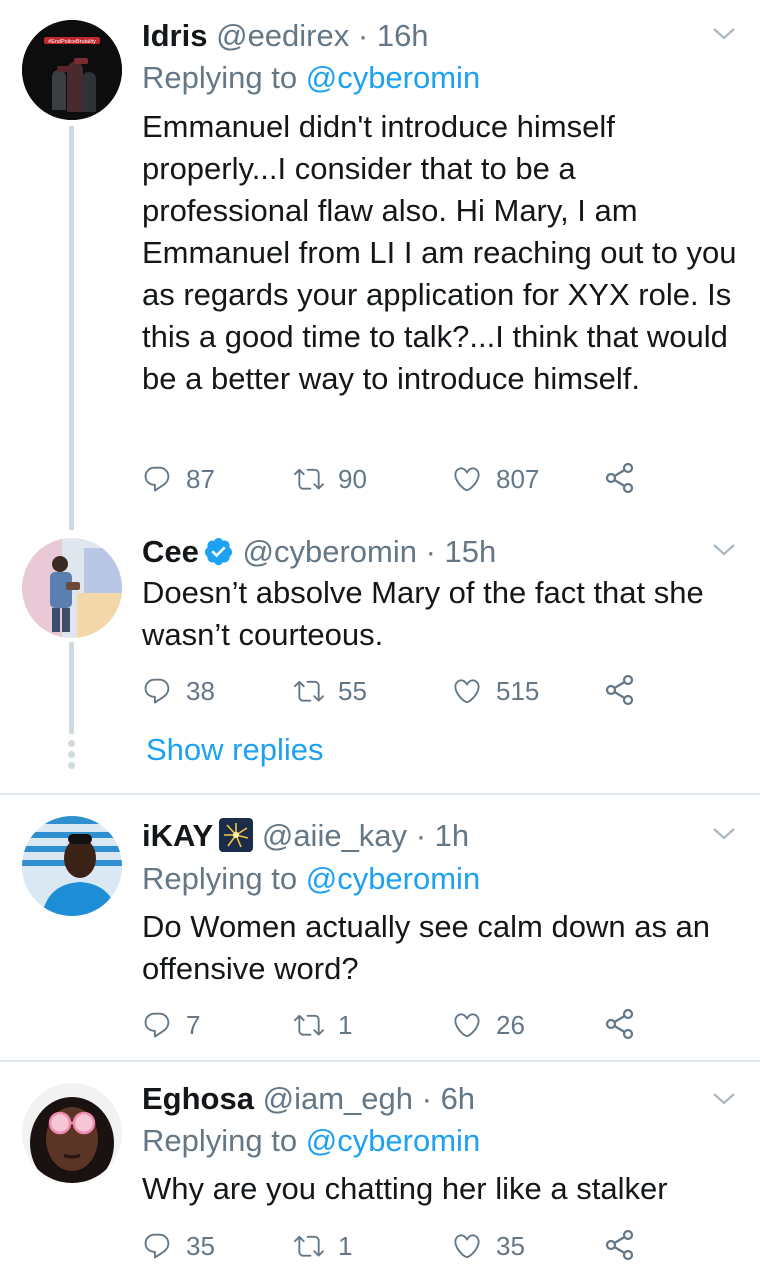  Describe the element at coordinates (452, 835) in the screenshot. I see `timestamp: 1h` at that location.